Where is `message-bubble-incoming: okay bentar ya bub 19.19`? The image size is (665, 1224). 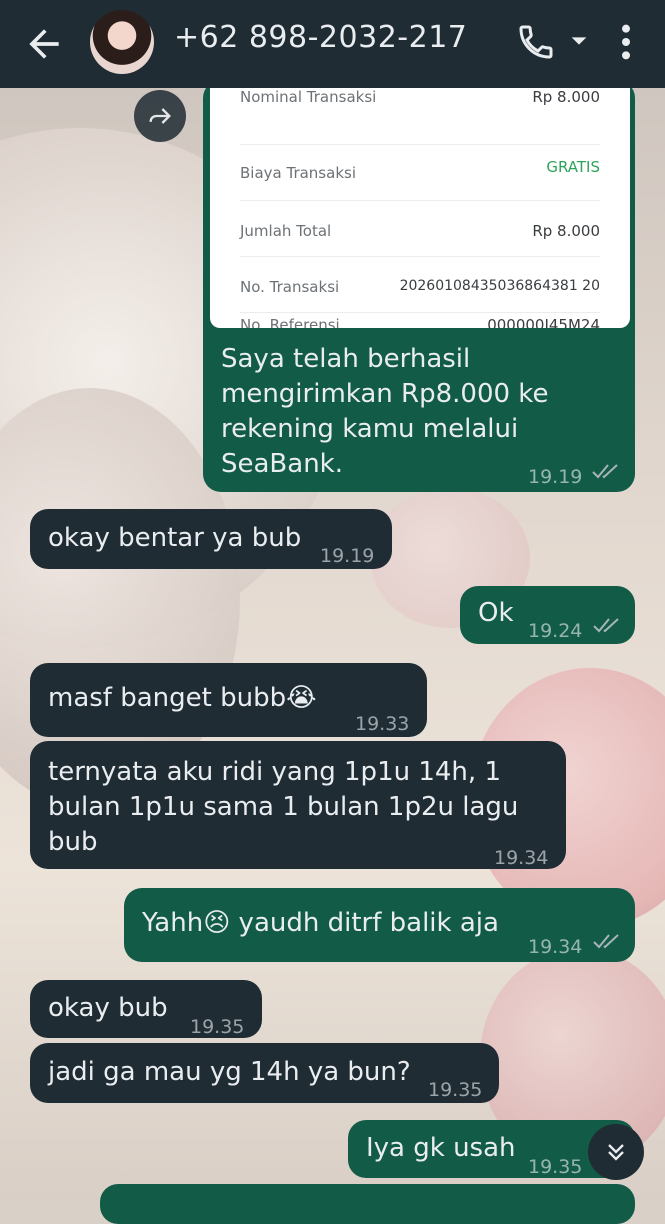
message-bubble-incoming: okay bentar ya bub 19.19 is located at coordinates (211, 539).